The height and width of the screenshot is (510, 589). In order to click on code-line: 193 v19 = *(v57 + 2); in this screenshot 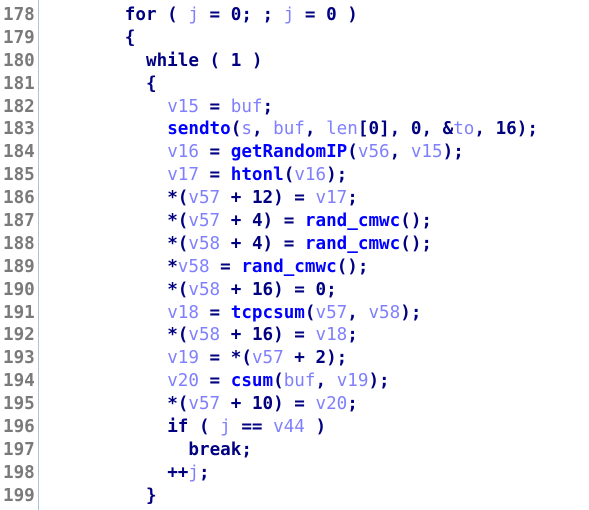, I will do `click(294, 358)`.